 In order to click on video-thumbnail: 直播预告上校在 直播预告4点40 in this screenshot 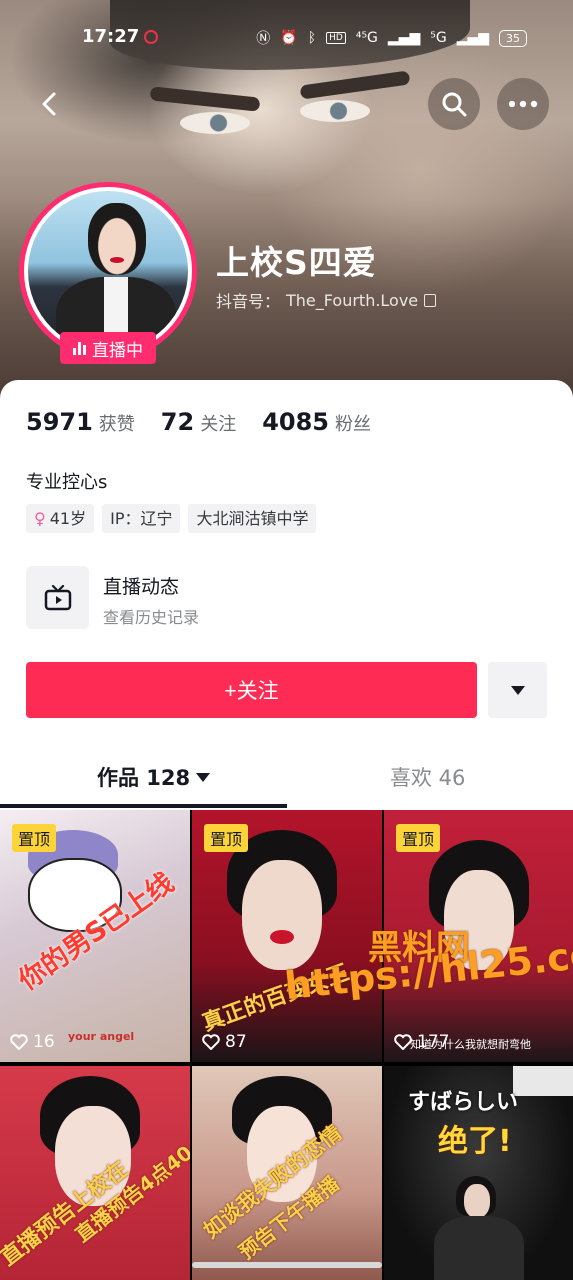, I will do `click(95, 1173)`.